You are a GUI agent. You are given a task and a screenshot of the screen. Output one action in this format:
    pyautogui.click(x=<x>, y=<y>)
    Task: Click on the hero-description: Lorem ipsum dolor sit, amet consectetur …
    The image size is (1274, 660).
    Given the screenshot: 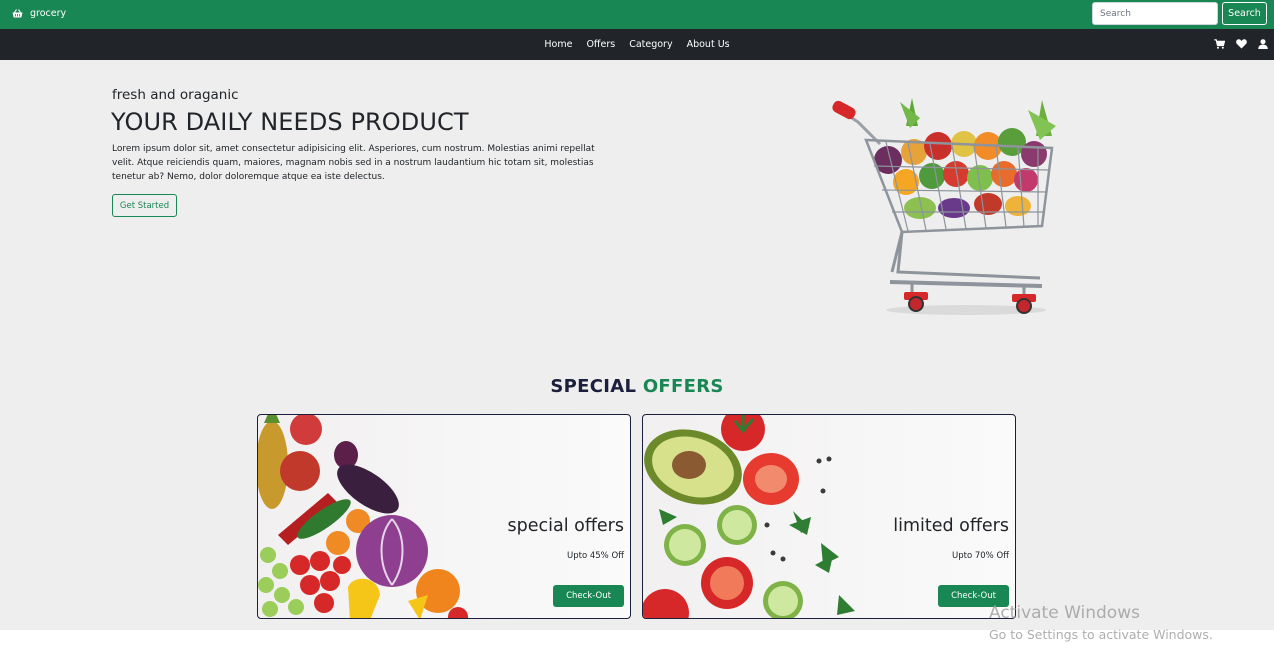 What is the action you would take?
    pyautogui.click(x=353, y=163)
    